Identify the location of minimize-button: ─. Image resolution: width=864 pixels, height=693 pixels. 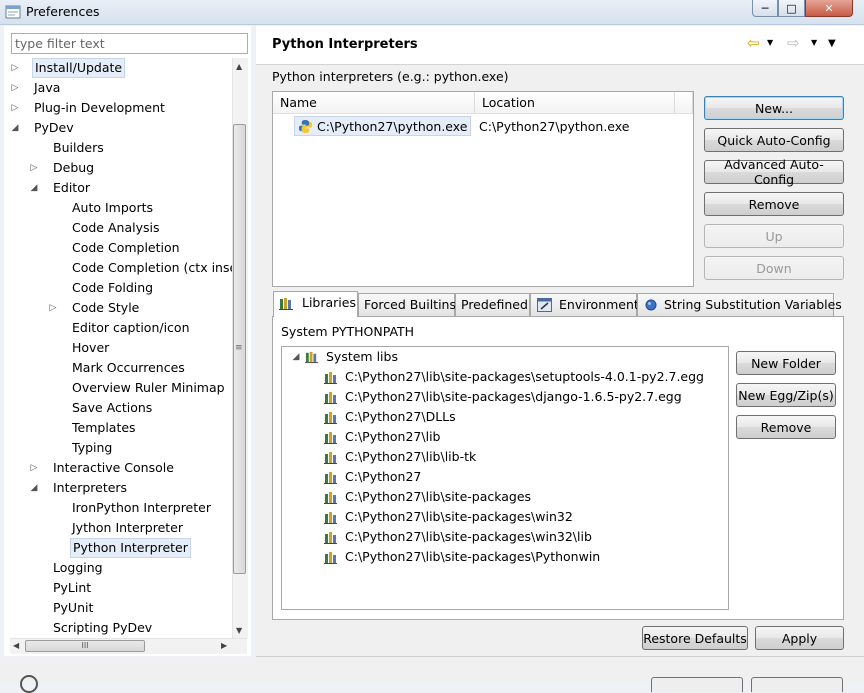
(765, 8).